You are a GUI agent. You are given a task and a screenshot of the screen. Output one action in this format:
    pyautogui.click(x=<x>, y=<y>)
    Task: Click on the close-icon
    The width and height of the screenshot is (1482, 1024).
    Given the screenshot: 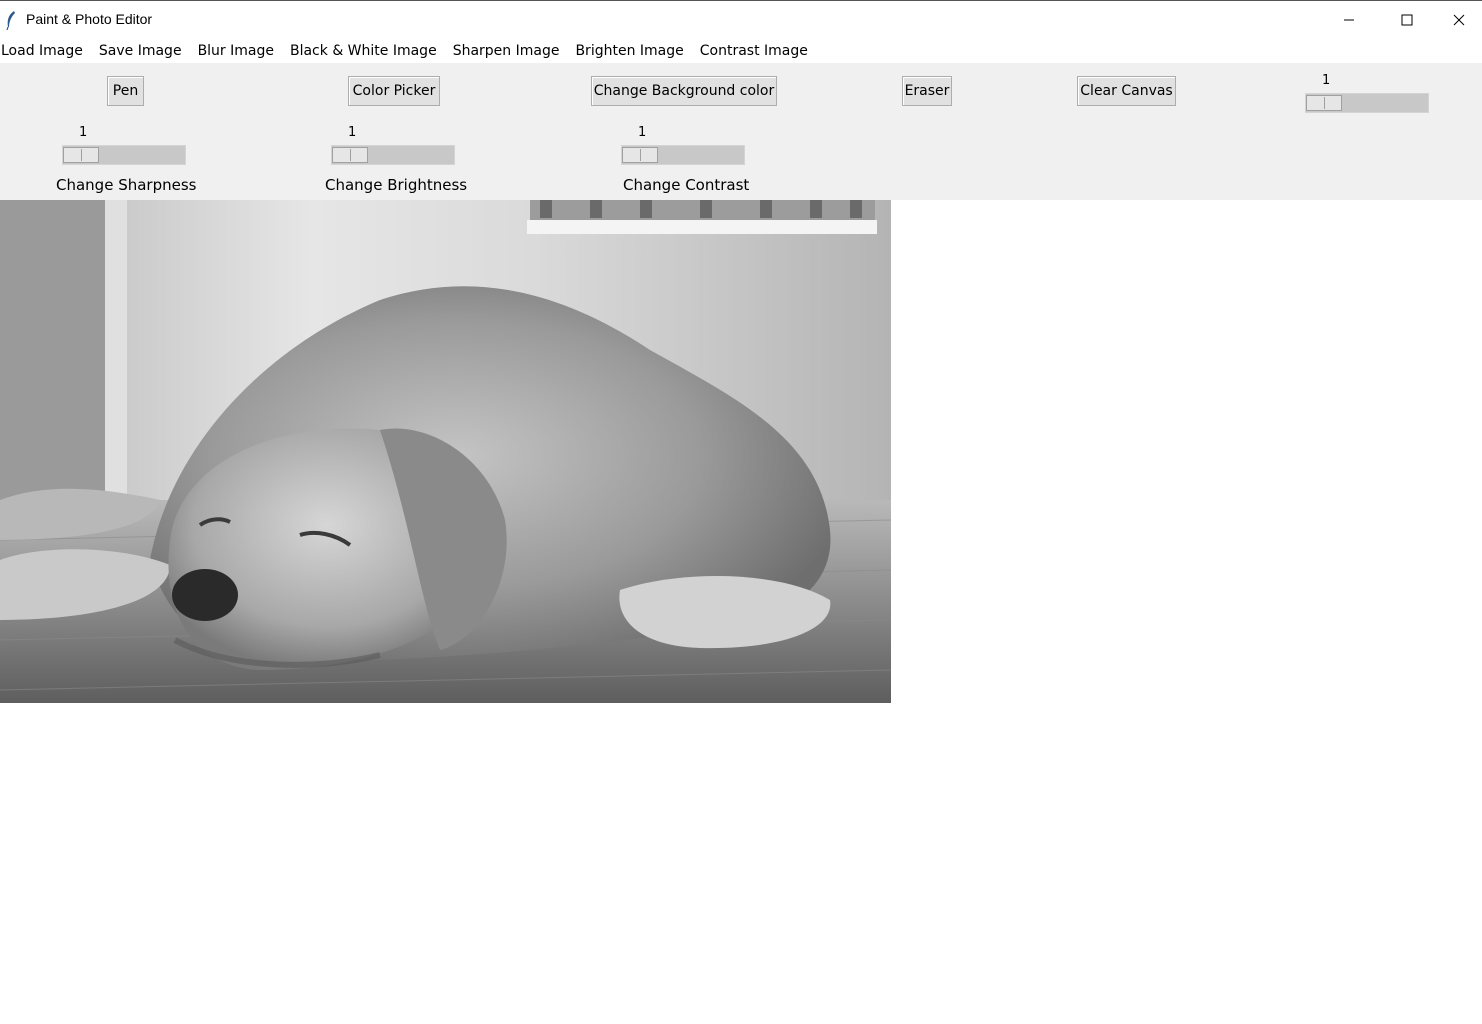 What is the action you would take?
    pyautogui.click(x=1459, y=20)
    